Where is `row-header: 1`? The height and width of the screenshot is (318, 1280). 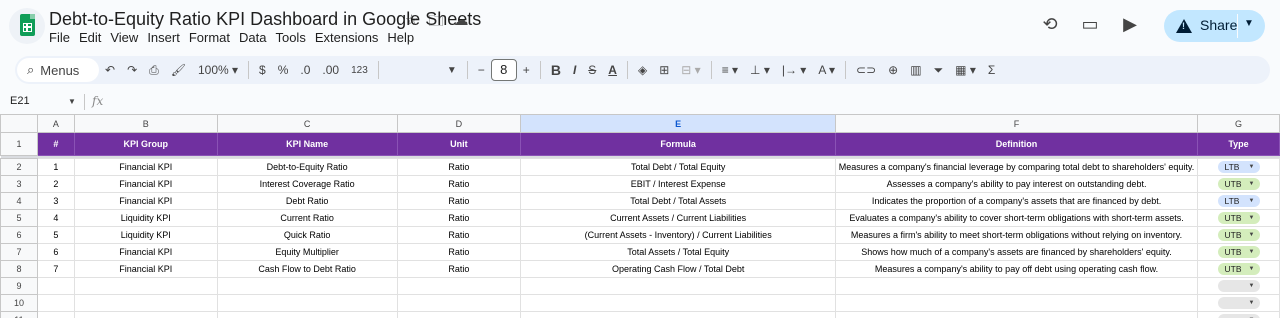 row-header: 1 is located at coordinates (19, 144).